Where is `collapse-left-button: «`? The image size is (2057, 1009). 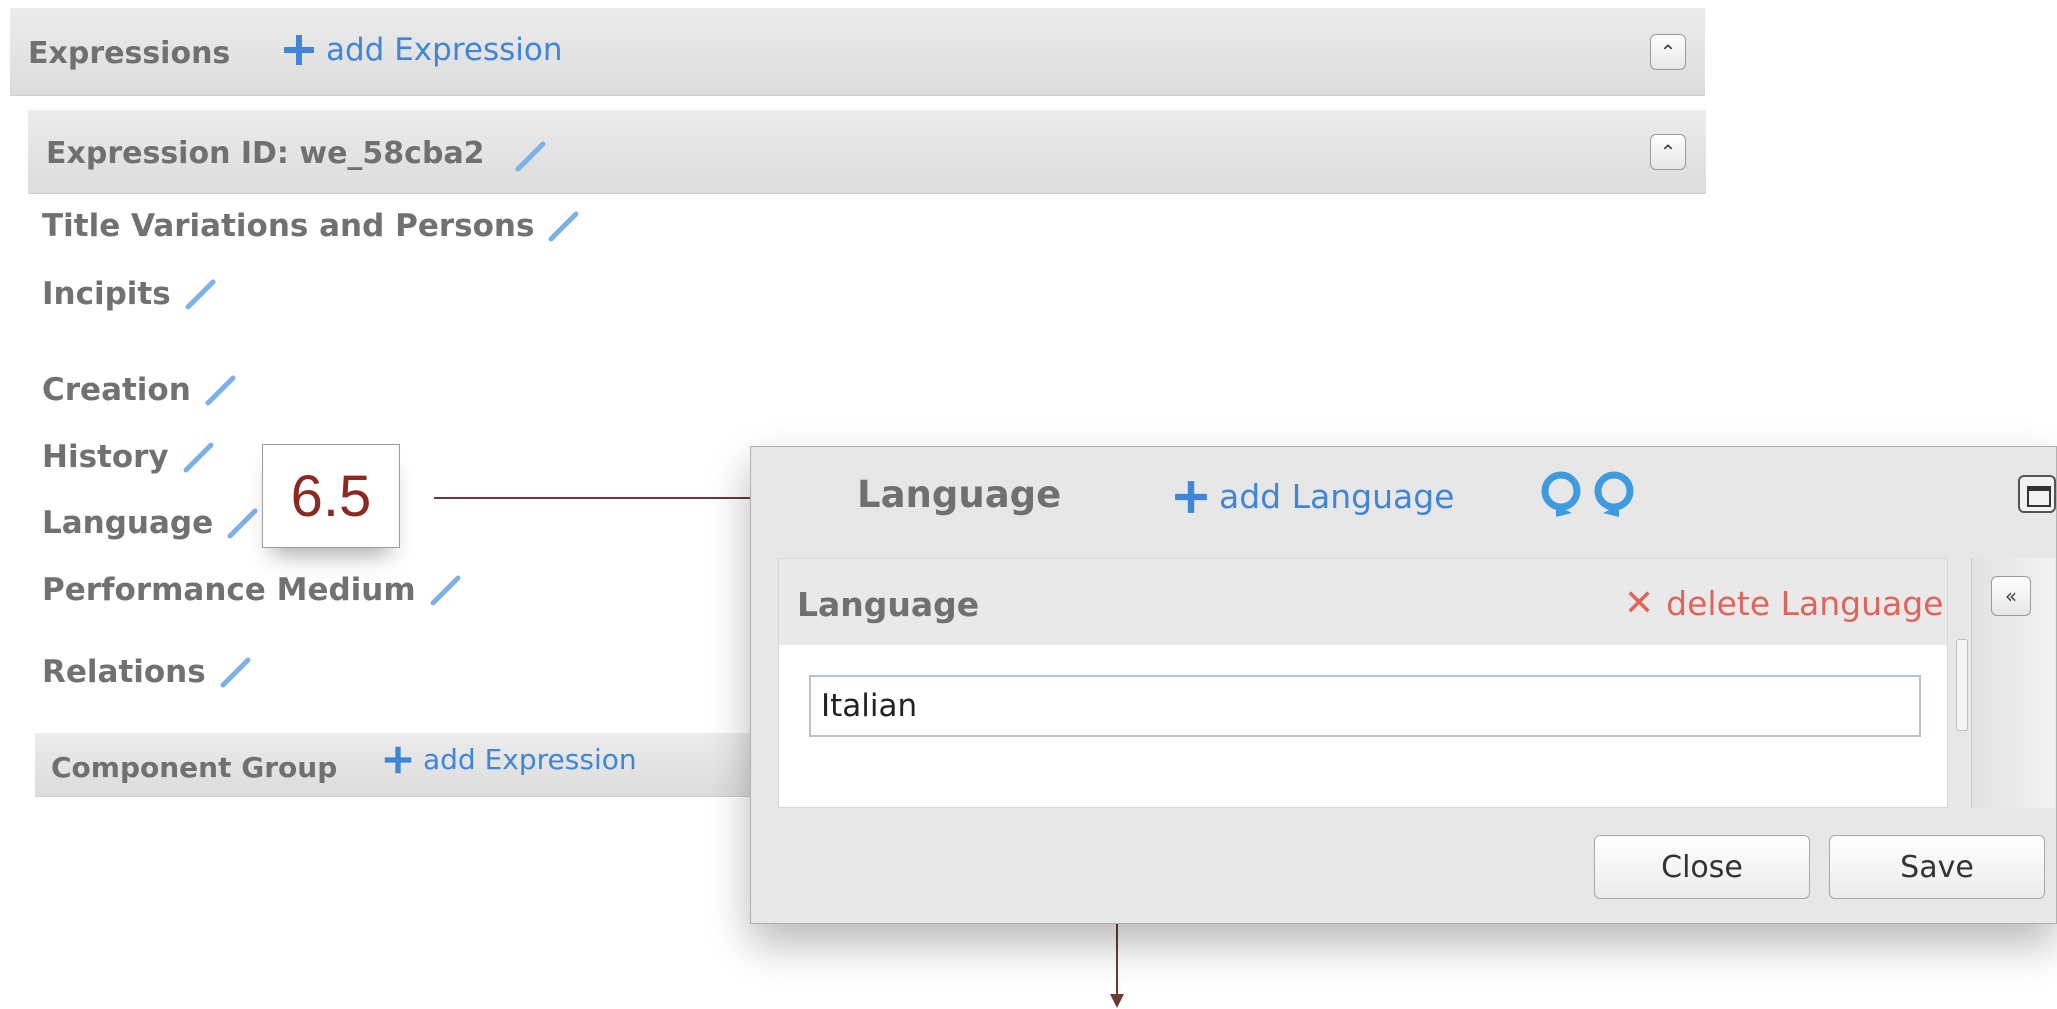 collapse-left-button: « is located at coordinates (2011, 596).